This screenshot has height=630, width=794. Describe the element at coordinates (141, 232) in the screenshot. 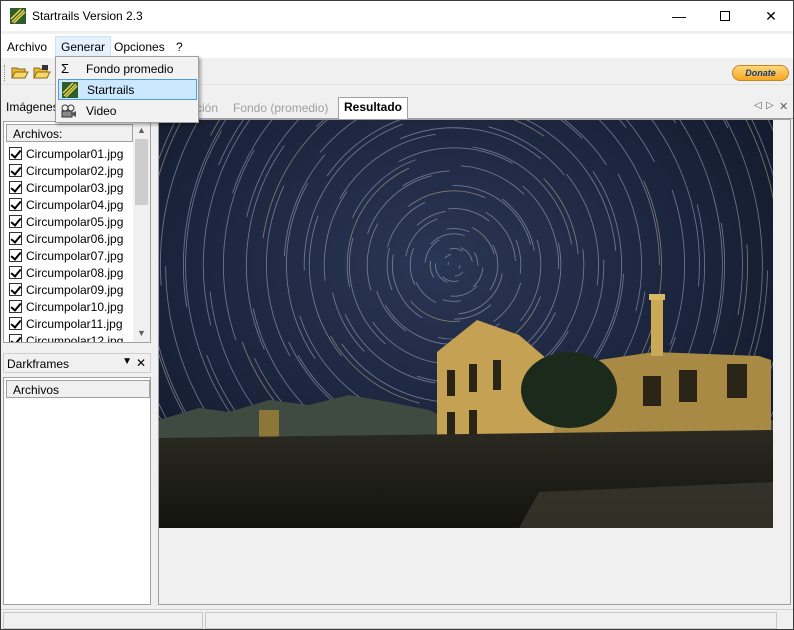

I see `file-list-scrollbar: ▲ ▼` at that location.